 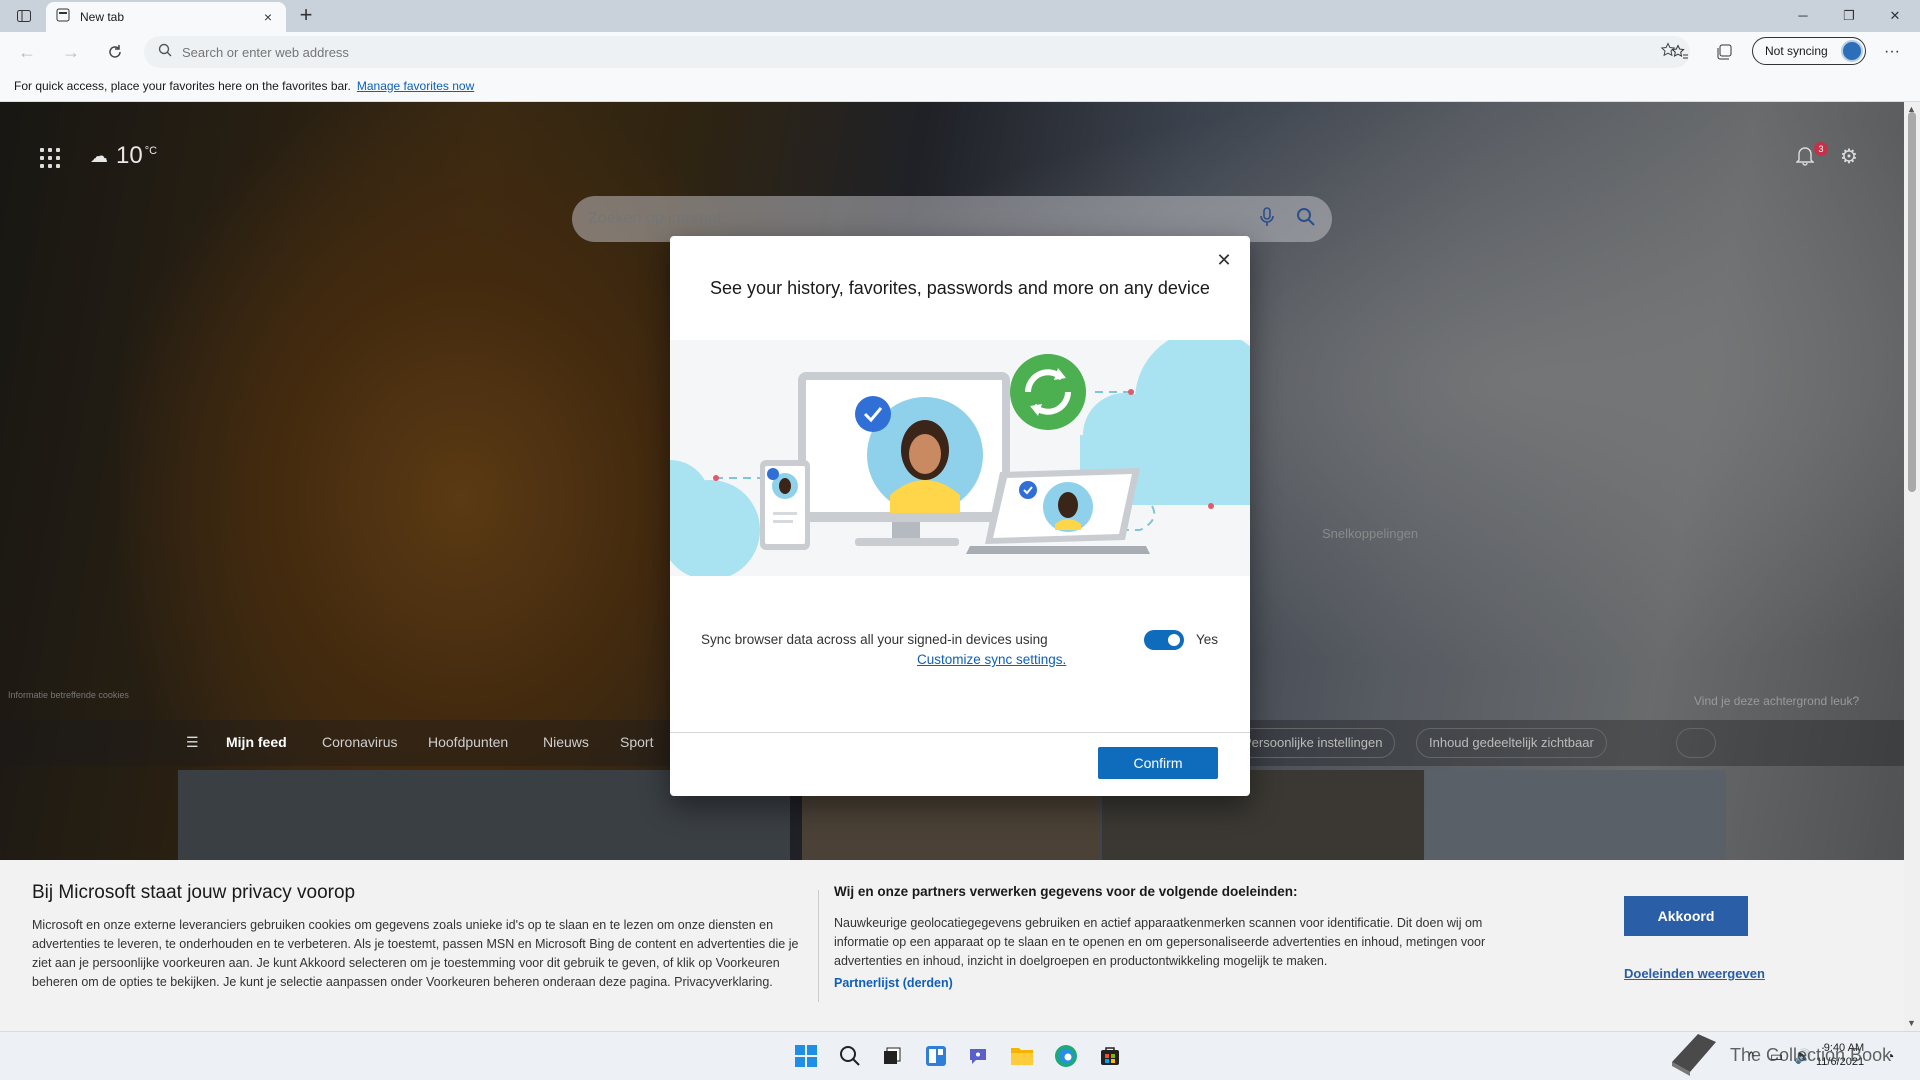 I want to click on teams-chat-icon, so click(x=978, y=1056).